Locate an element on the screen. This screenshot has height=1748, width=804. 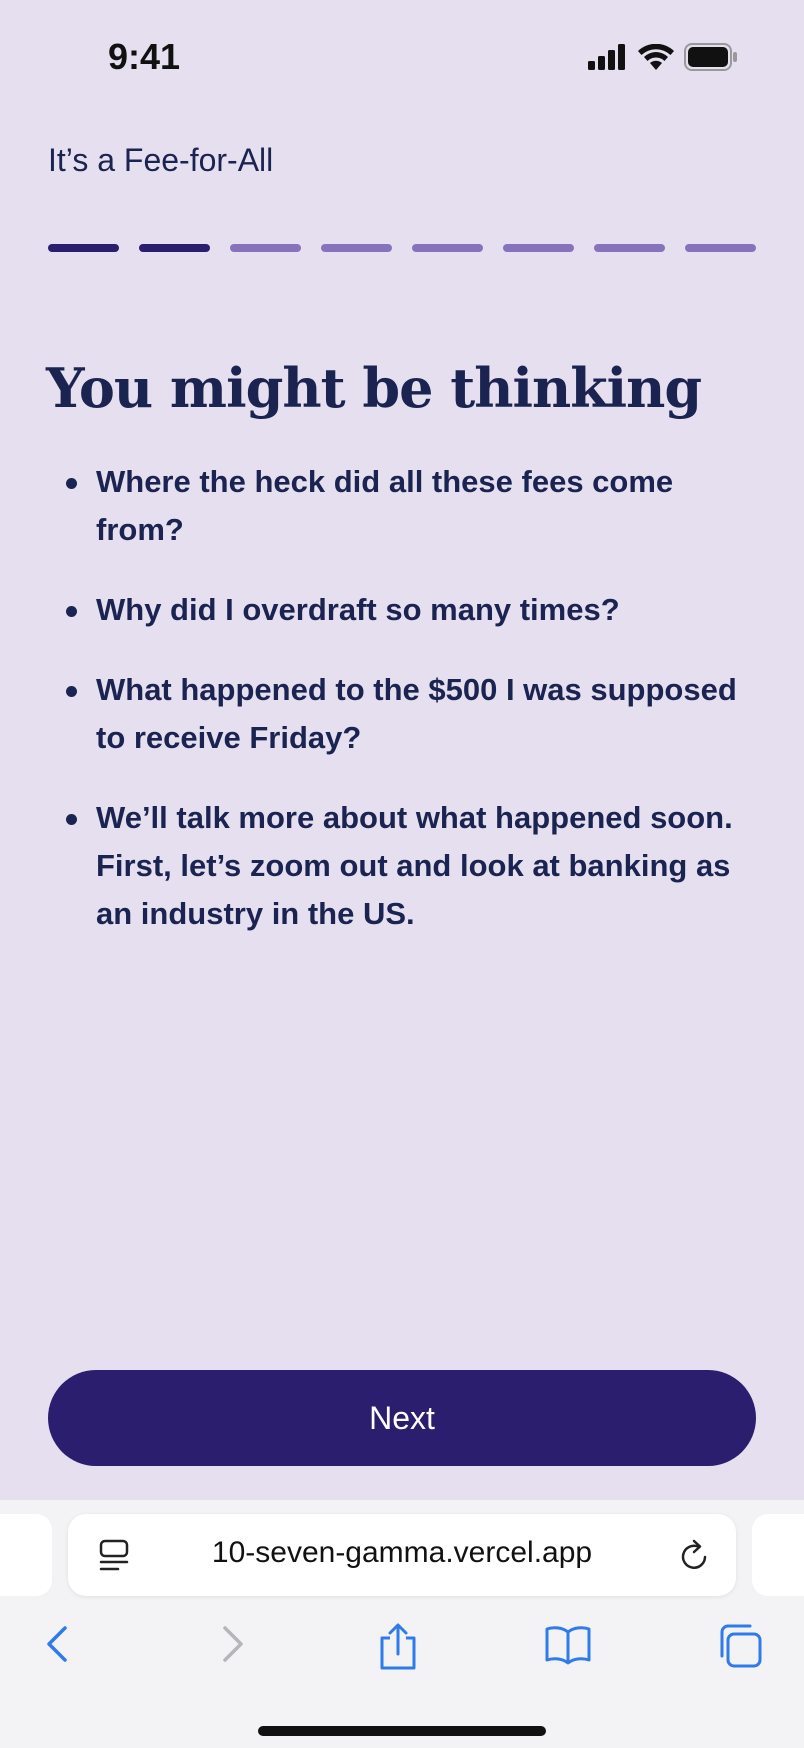
cellular-signal-icon is located at coordinates (608, 59).